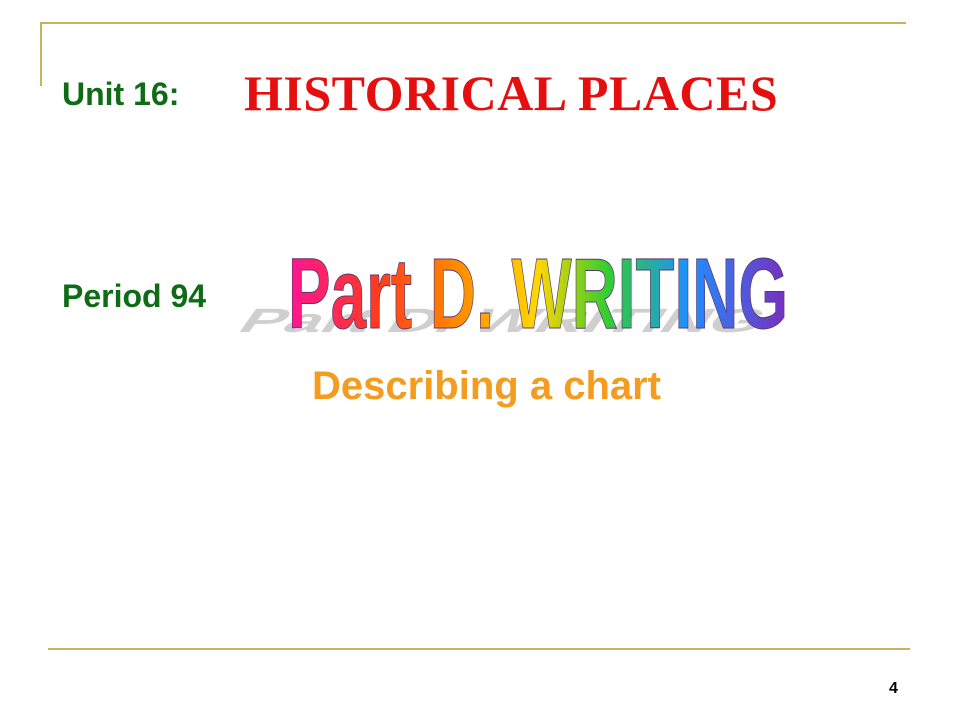  What do you see at coordinates (134, 296) in the screenshot?
I see `period-label: Period 94` at bounding box center [134, 296].